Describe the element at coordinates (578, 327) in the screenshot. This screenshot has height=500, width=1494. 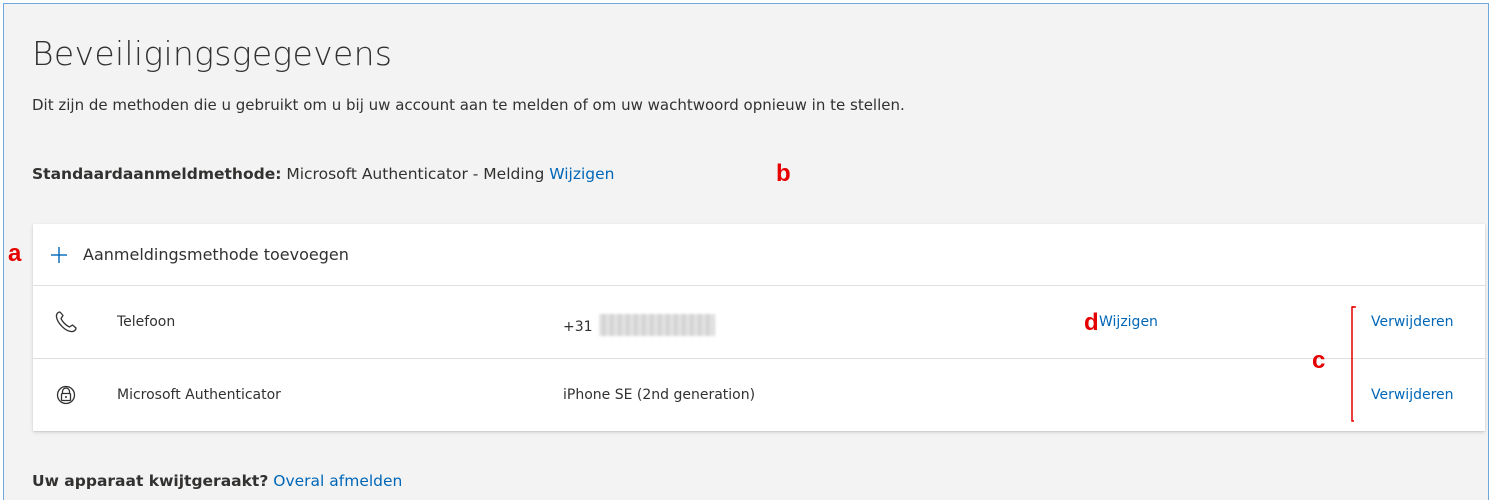
I see `phone-number-prefix: +31` at that location.